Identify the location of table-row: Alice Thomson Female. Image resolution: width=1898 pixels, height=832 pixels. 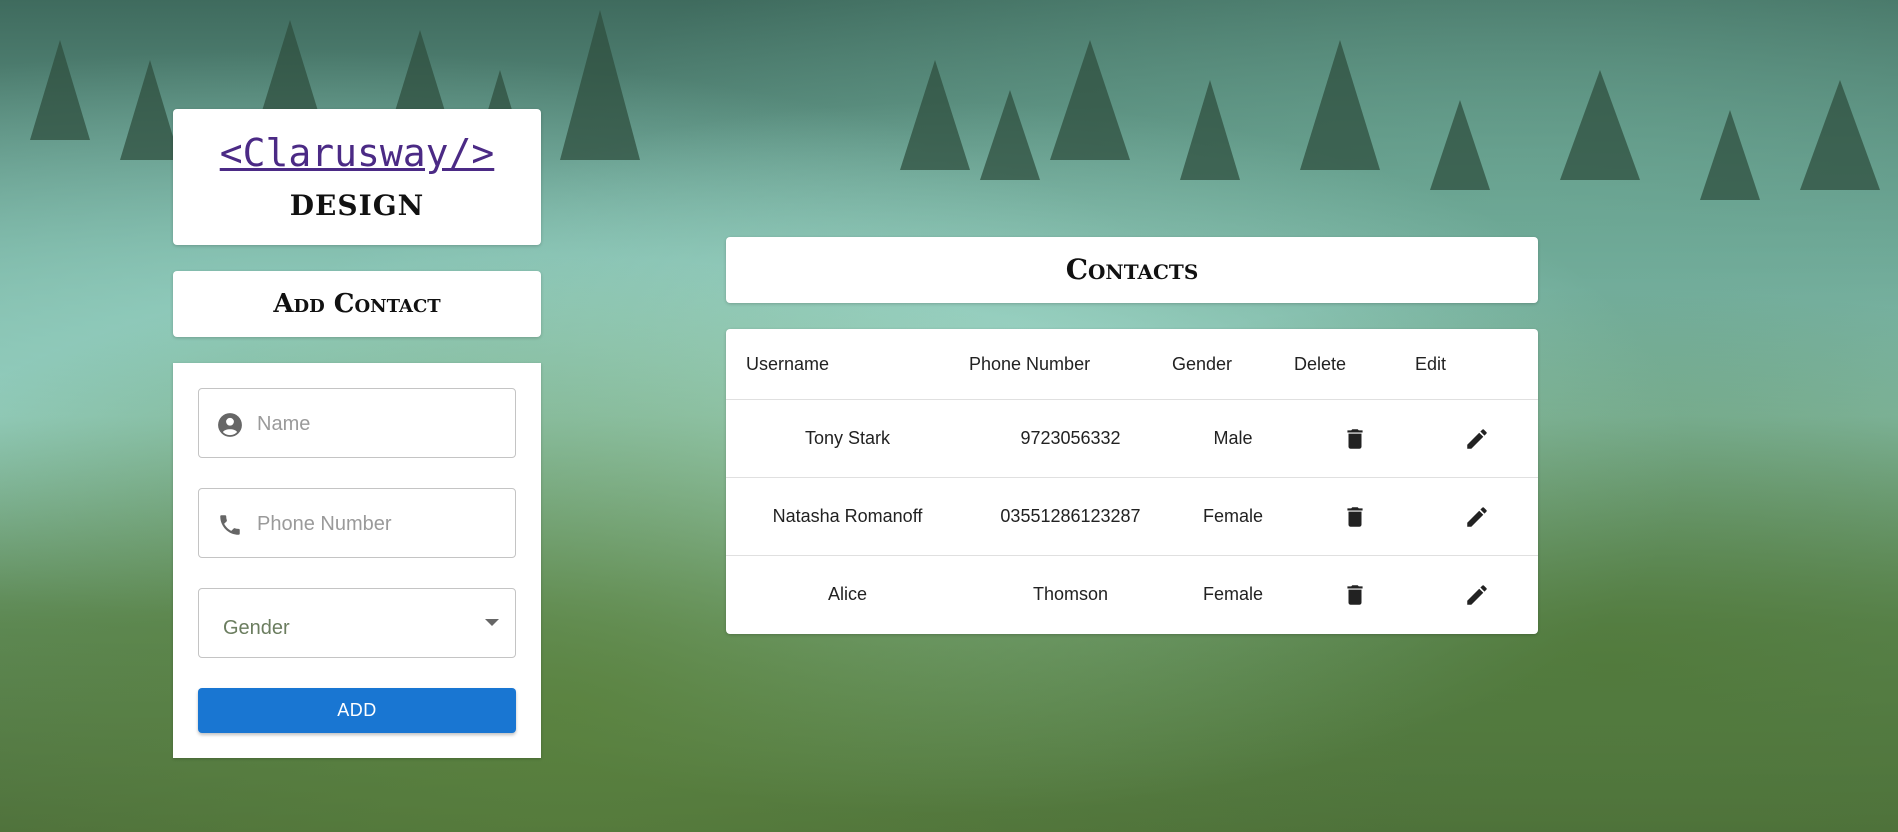
(1132, 595).